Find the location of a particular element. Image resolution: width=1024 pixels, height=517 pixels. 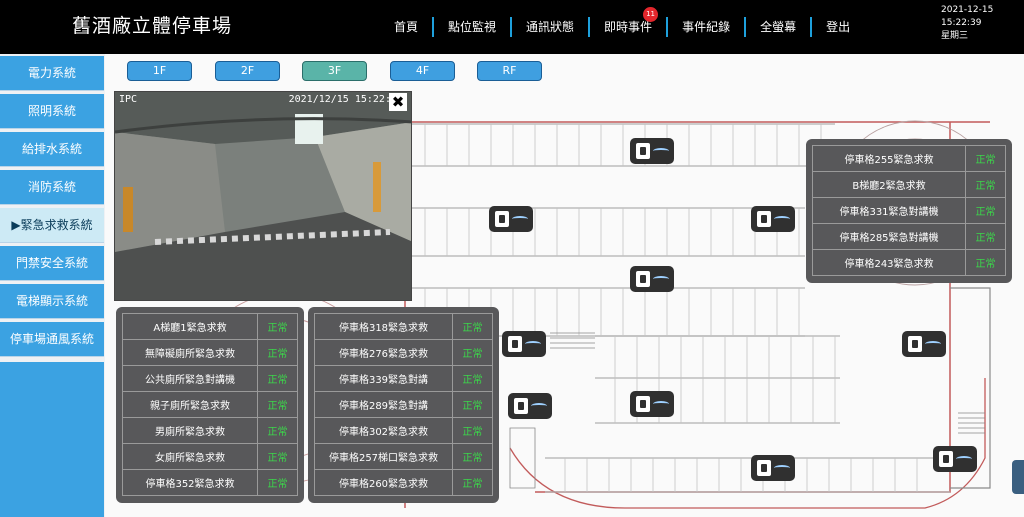

table-row: 停車格255緊急求救 正常 is located at coordinates (909, 158).